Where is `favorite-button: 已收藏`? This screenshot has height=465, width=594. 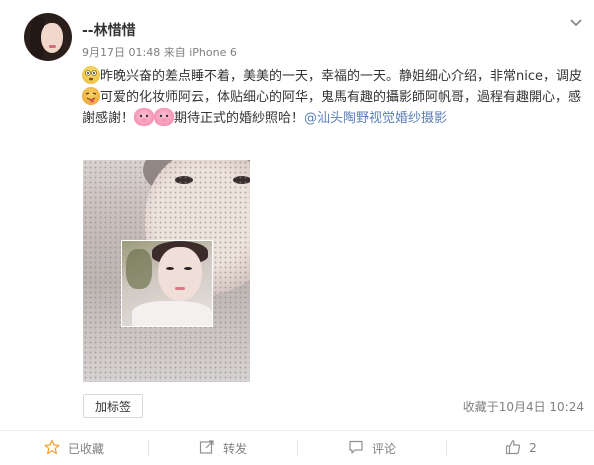 favorite-button: 已收藏 is located at coordinates (74, 448).